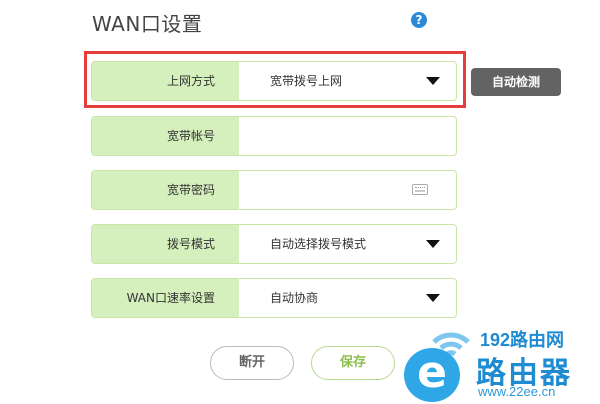 The width and height of the screenshot is (600, 404). I want to click on watermark-url: www.22ee.cn, so click(517, 391).